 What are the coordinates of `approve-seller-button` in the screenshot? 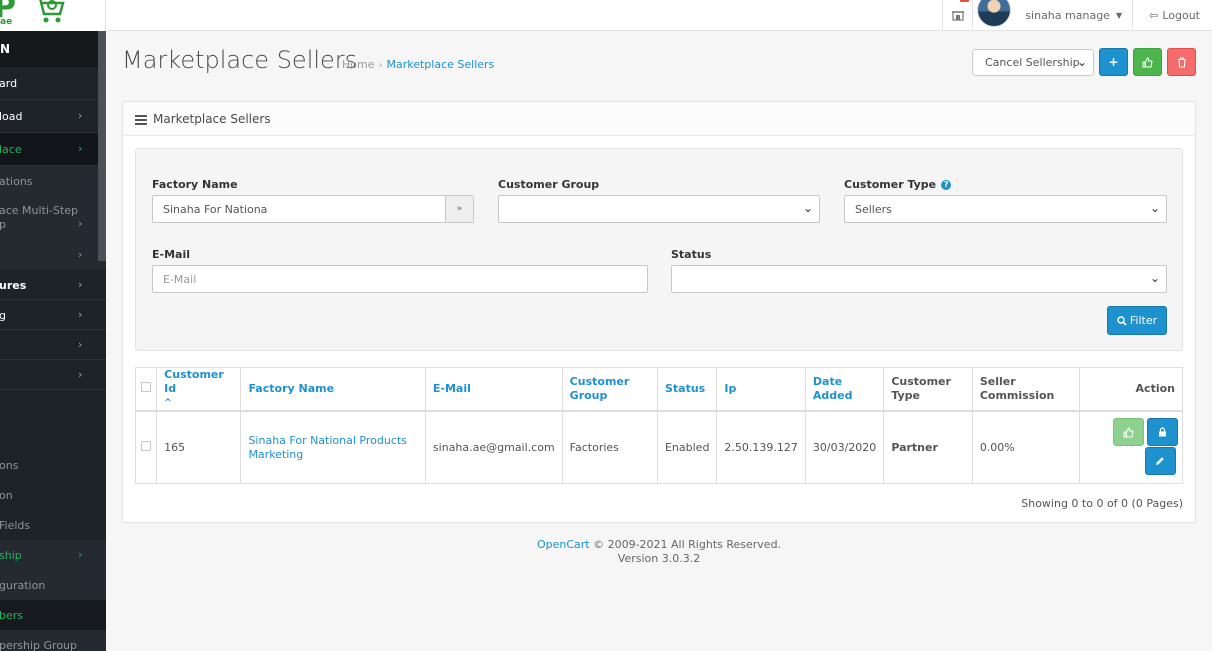 It's located at (1128, 432).